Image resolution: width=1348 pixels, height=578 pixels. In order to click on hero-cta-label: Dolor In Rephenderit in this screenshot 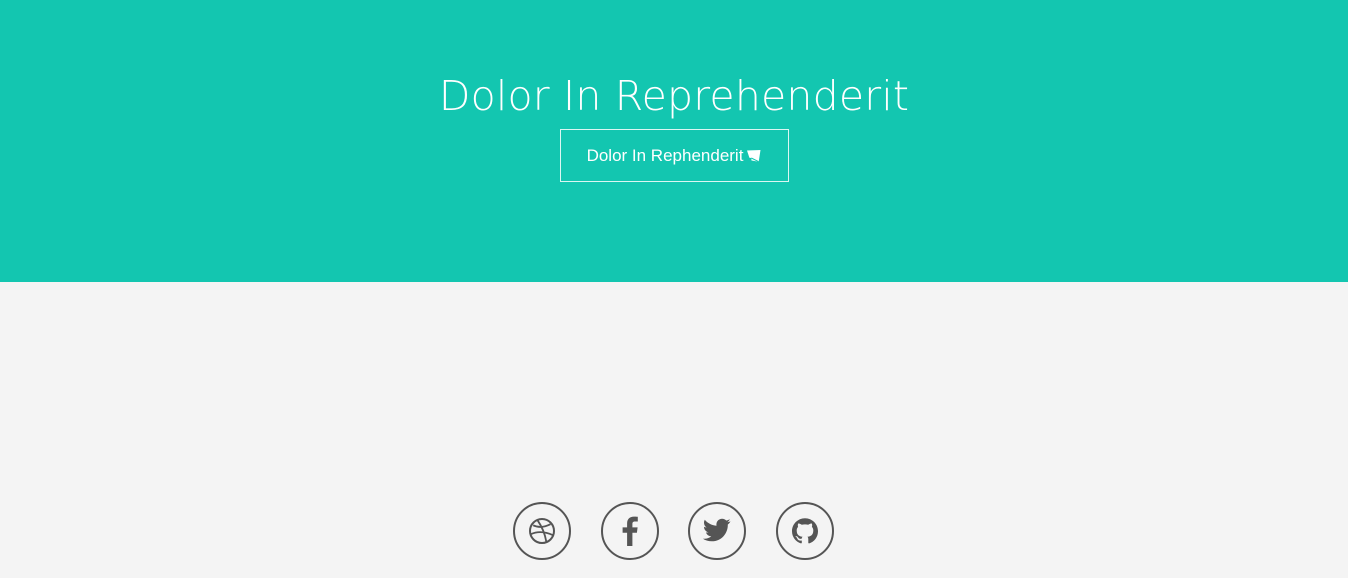, I will do `click(665, 155)`.